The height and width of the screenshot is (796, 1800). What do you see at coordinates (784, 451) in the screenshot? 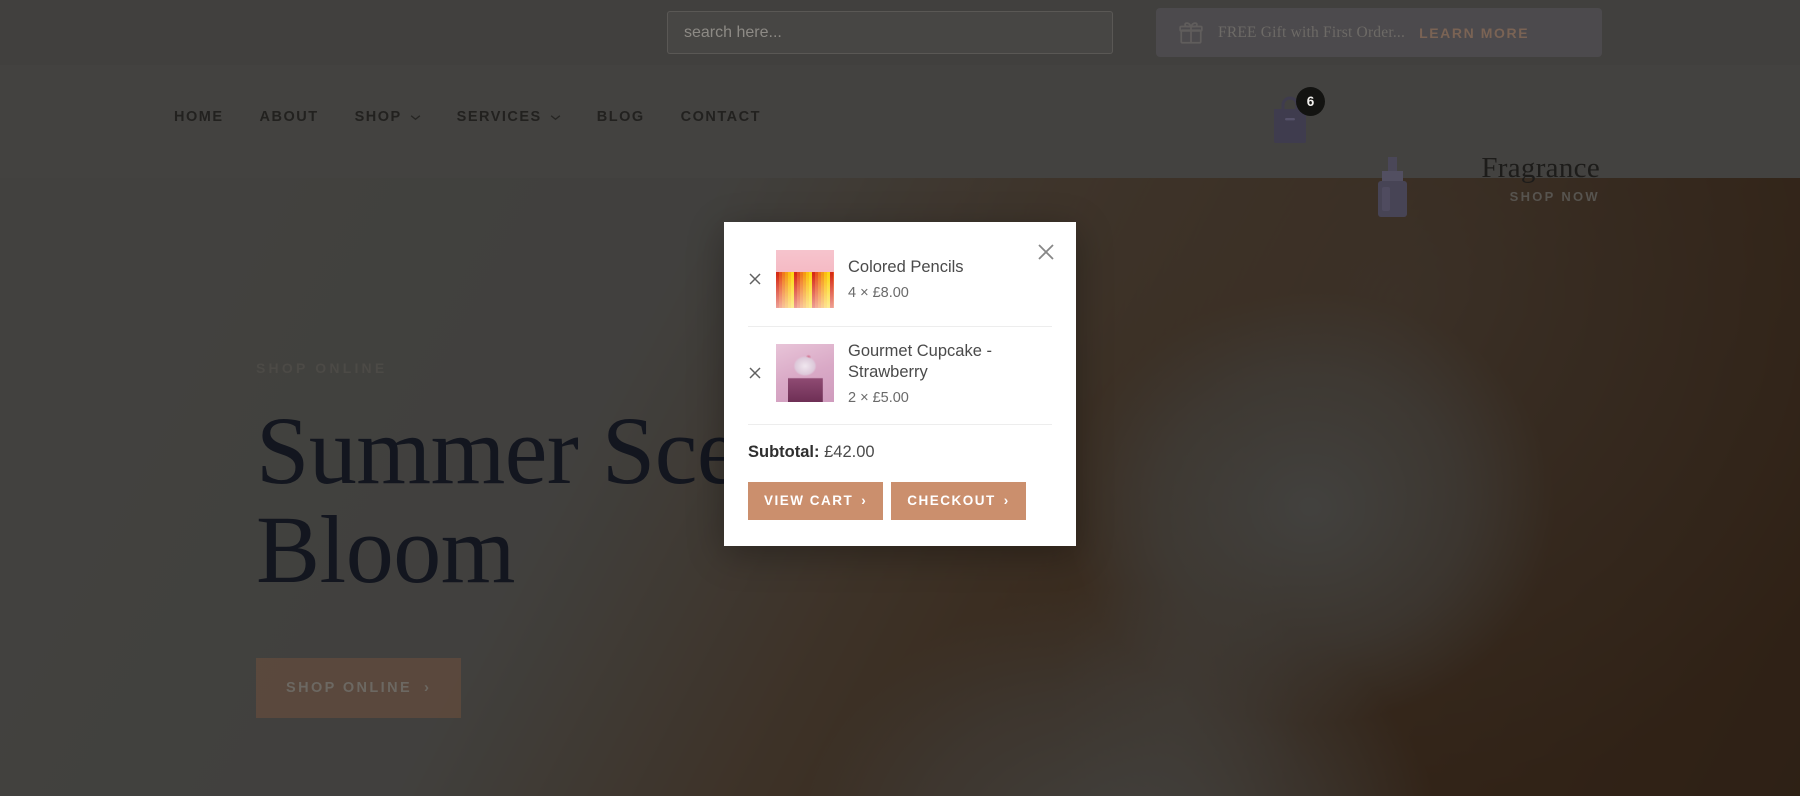
I see `cart-subtotal-label: Subtotal:` at bounding box center [784, 451].